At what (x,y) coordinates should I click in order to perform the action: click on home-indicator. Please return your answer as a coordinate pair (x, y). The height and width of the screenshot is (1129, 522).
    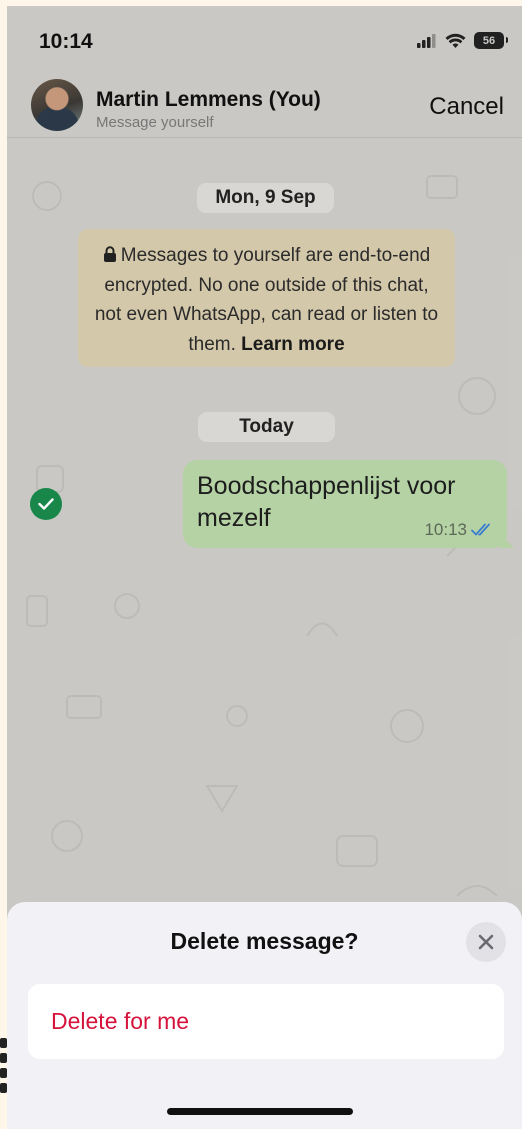
    Looking at the image, I should click on (260, 1111).